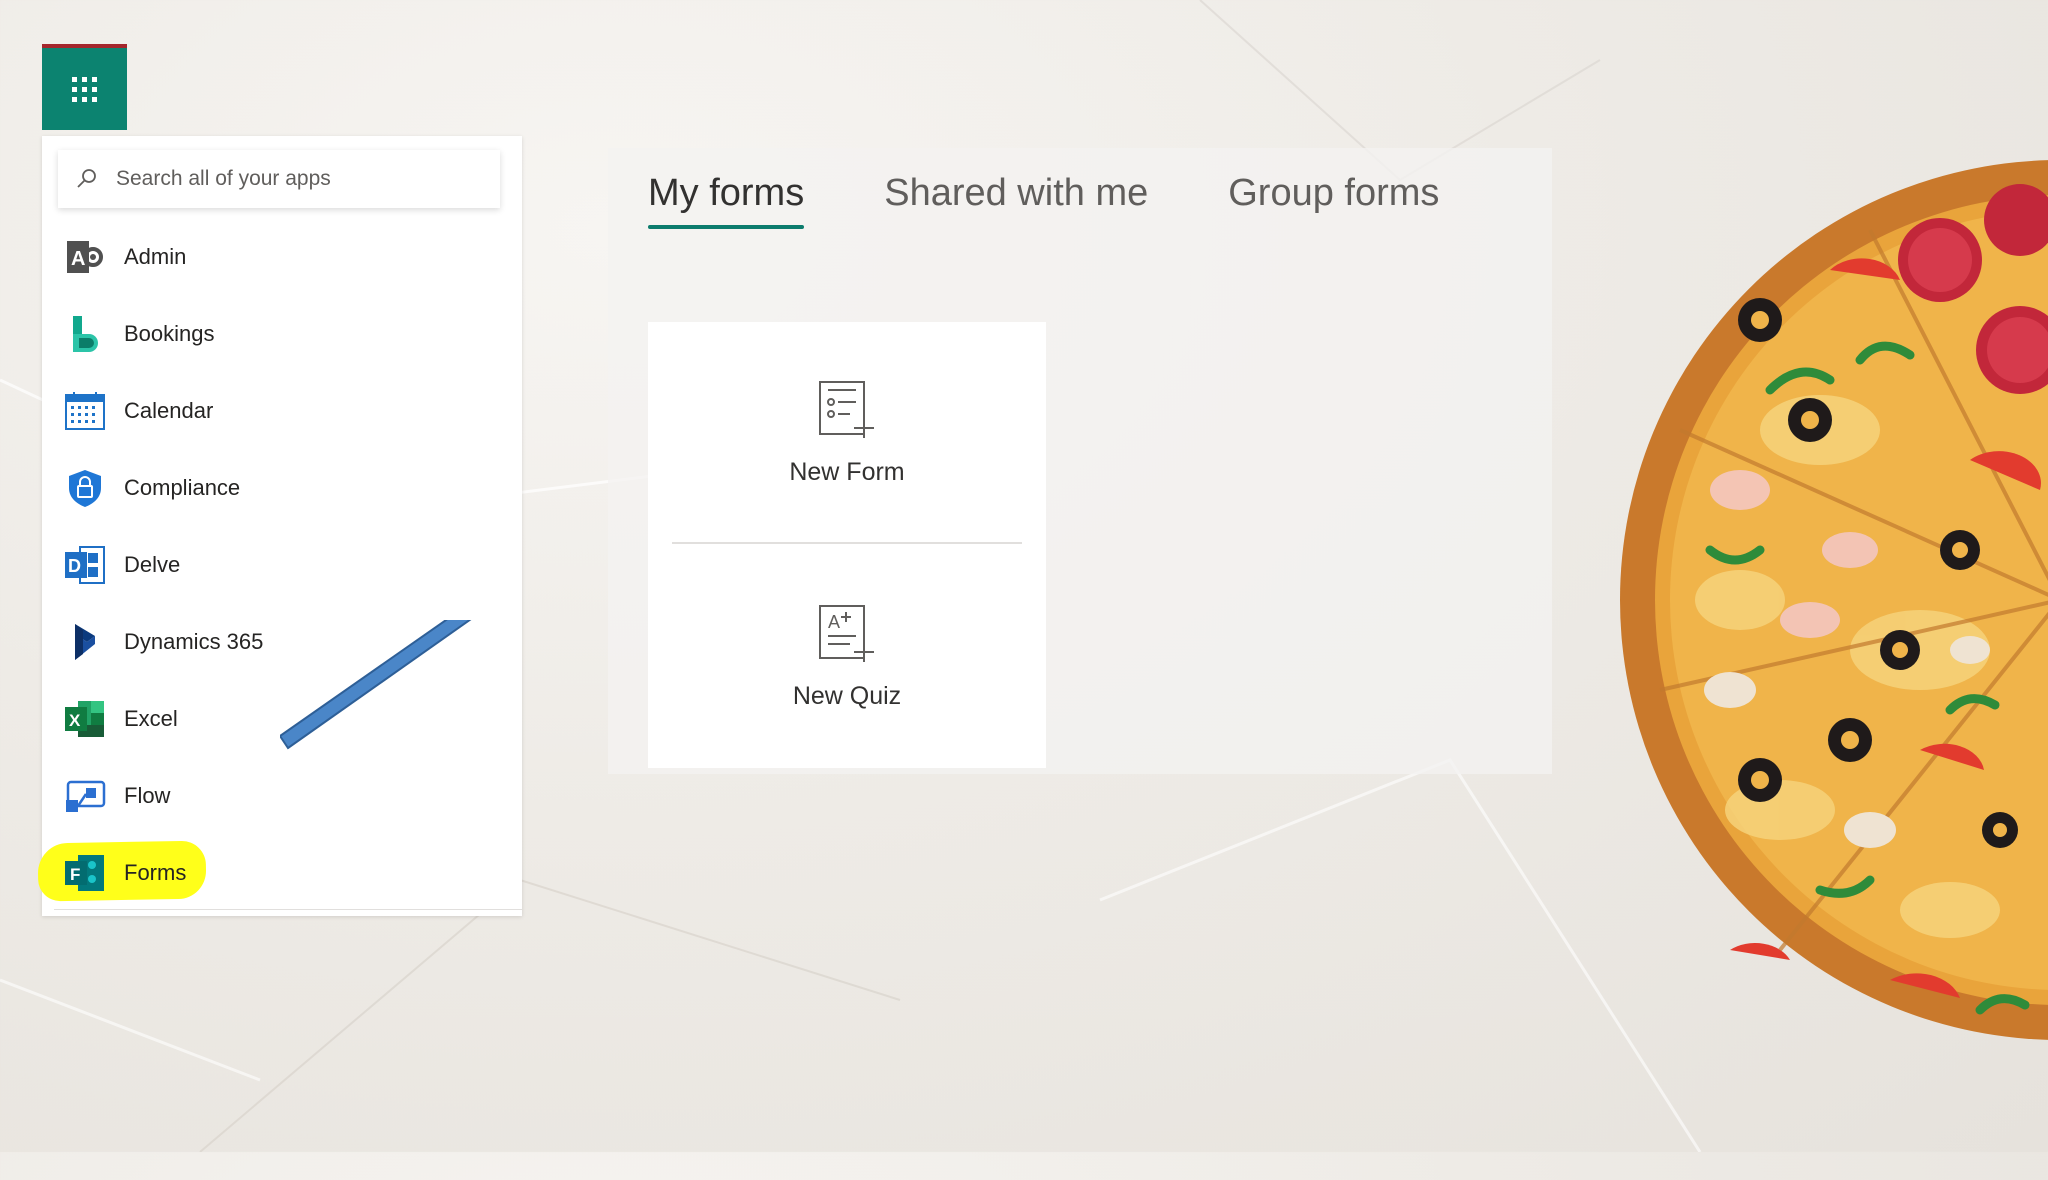 The height and width of the screenshot is (1180, 2048). I want to click on card-divider, so click(847, 543).